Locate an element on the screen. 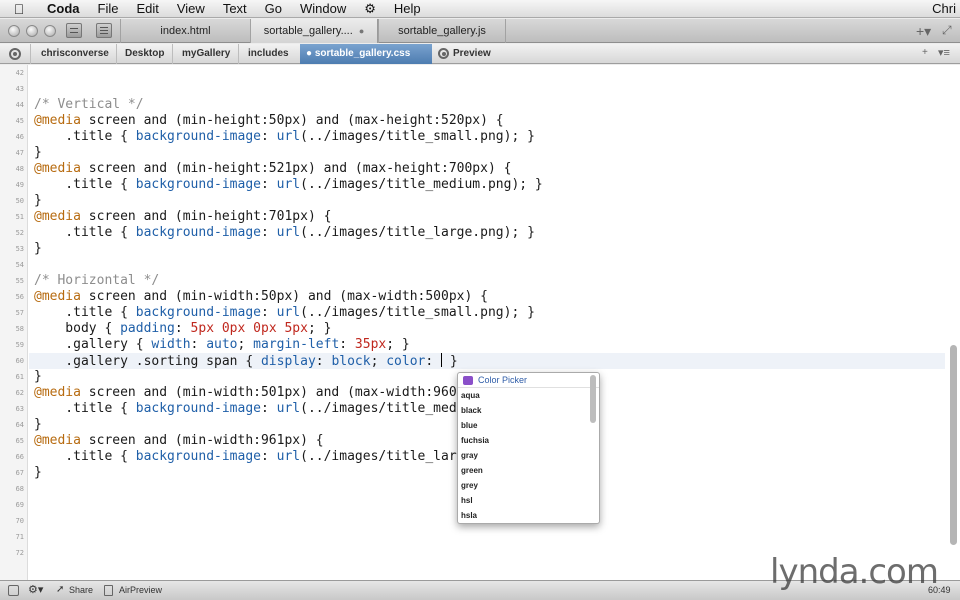 The width and height of the screenshot is (960, 600). line-number: 60 is located at coordinates (19, 361).